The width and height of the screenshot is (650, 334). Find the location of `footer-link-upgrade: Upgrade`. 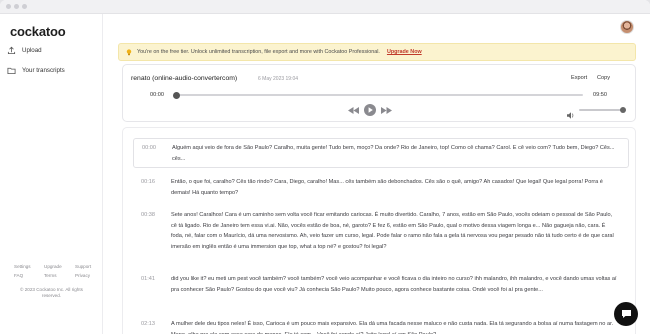

footer-link-upgrade: Upgrade is located at coordinates (59, 266).